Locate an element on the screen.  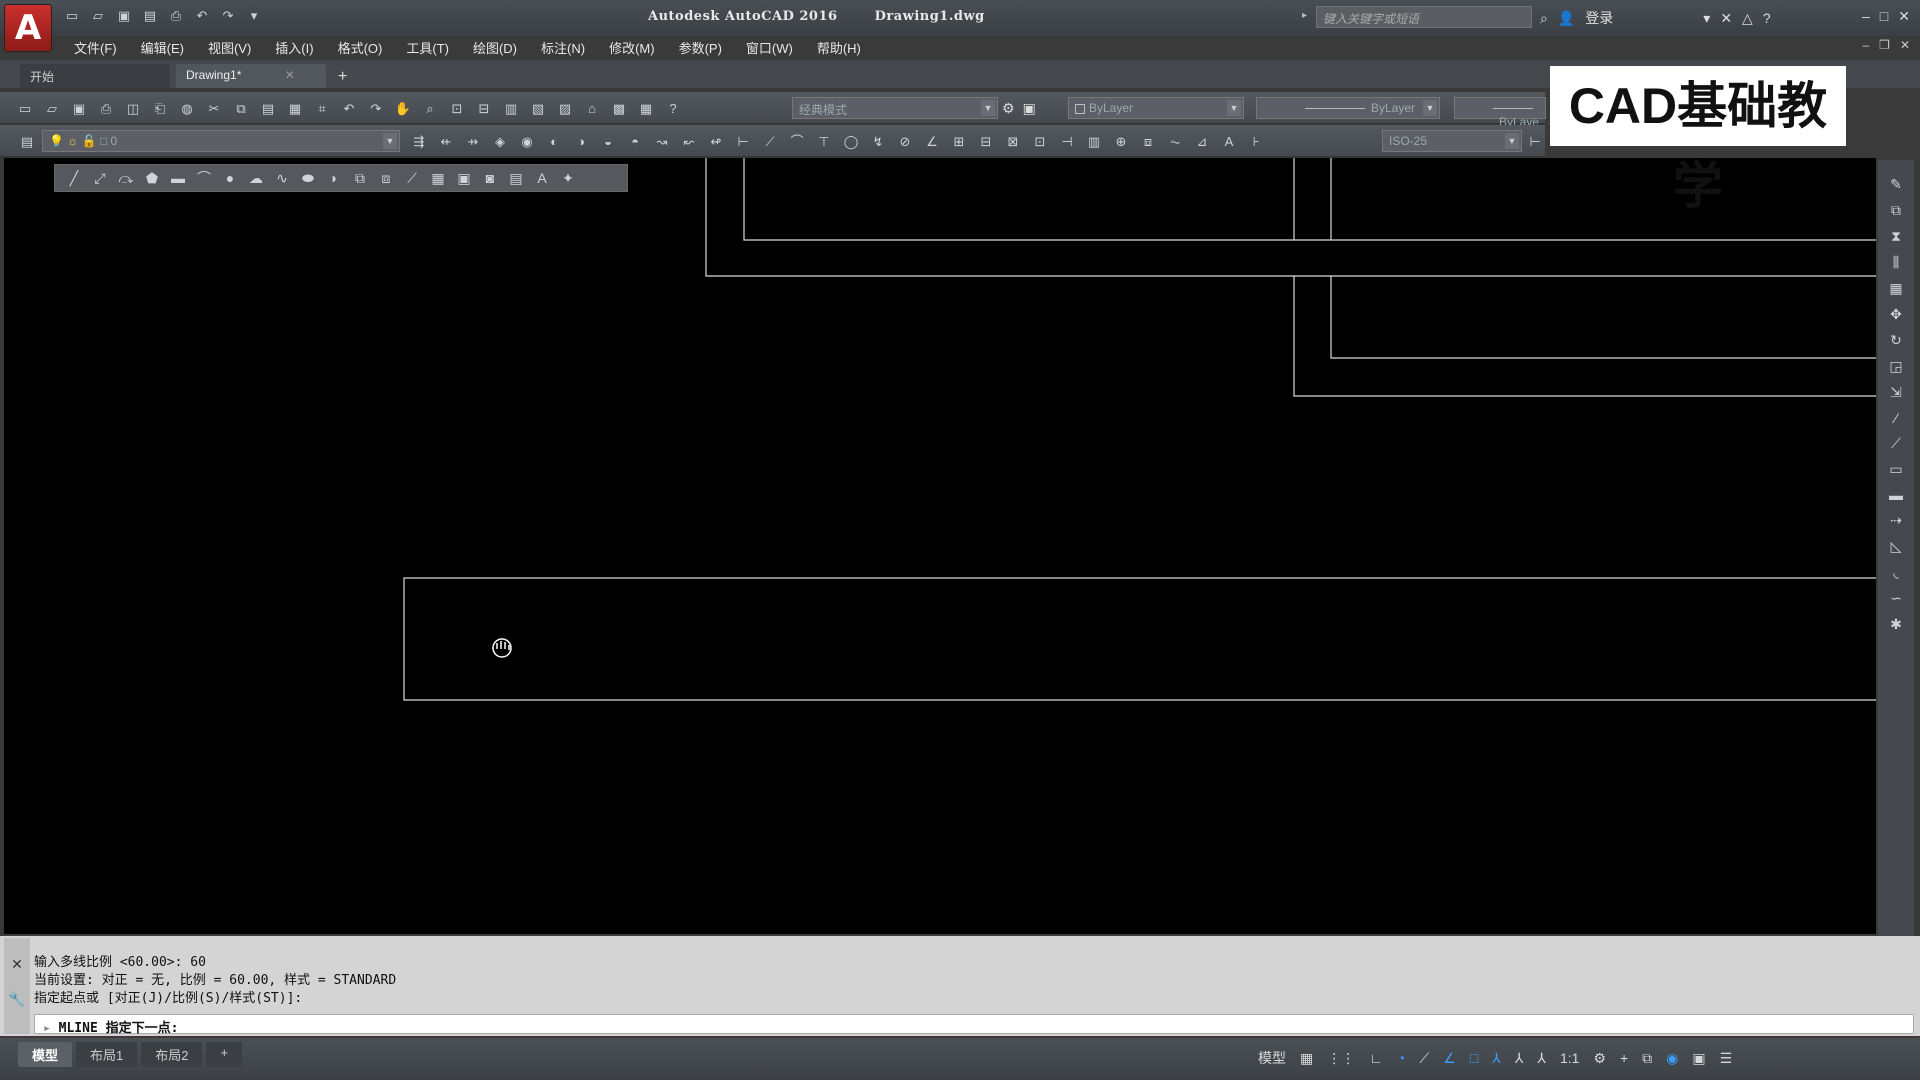
trim-icon: ⁄ is located at coordinates (1896, 418).